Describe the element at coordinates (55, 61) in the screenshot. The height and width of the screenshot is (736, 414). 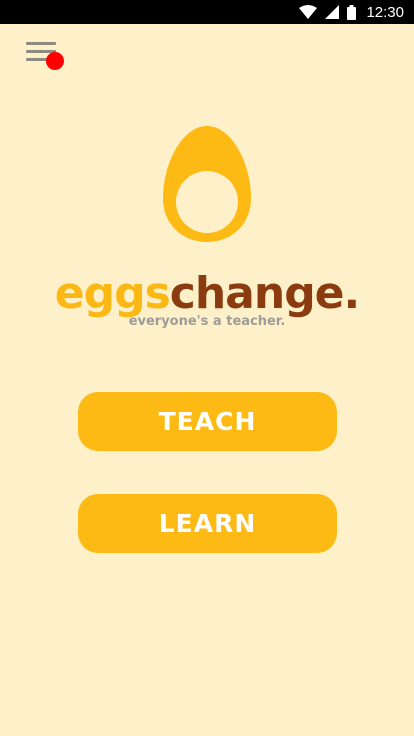
I see `notification-dot` at that location.